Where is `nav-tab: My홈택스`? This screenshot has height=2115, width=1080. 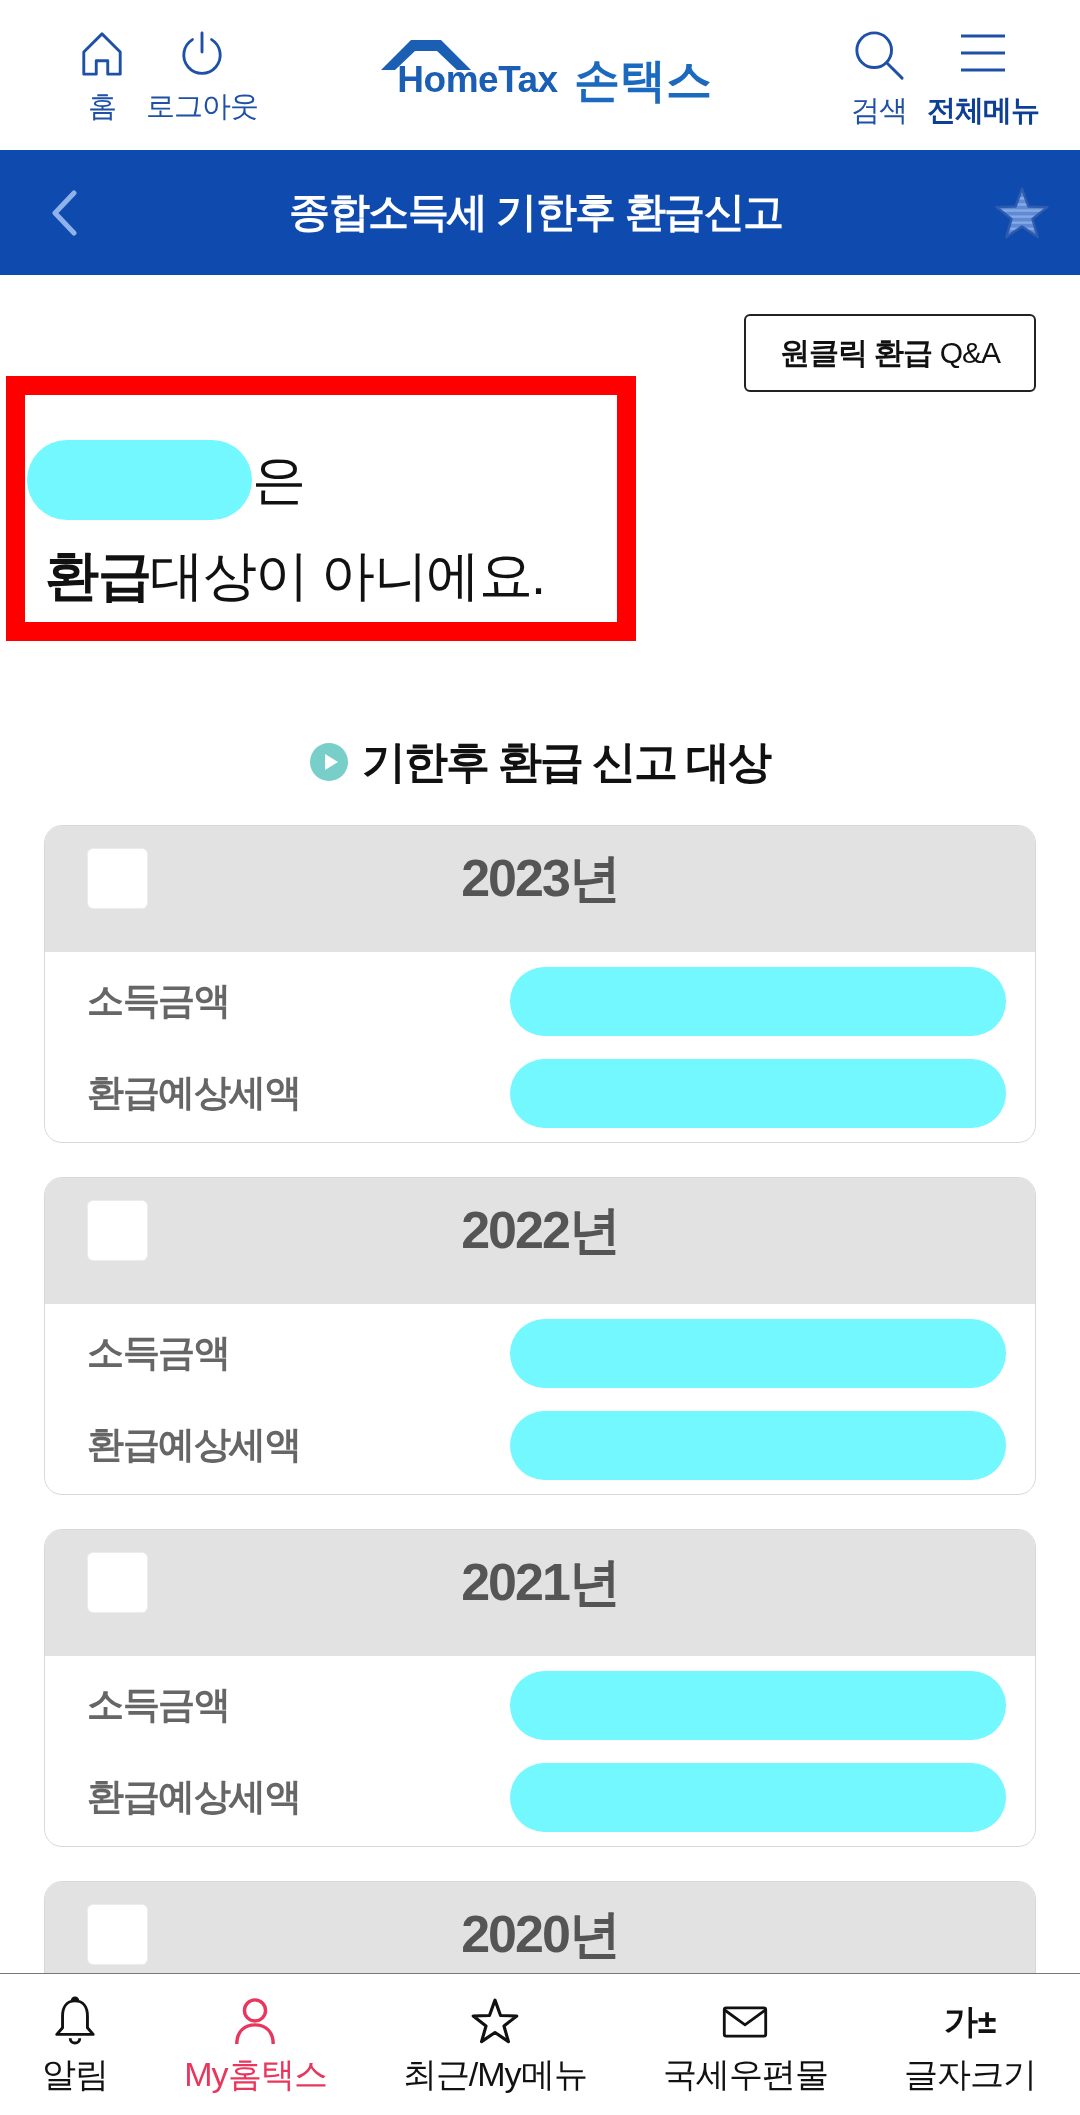 nav-tab: My홈택스 is located at coordinates (255, 2034).